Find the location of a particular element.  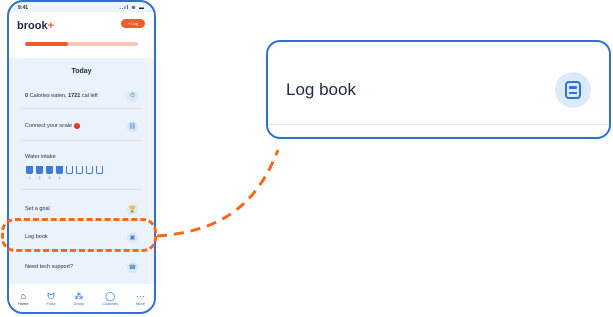

scale-icon is located at coordinates (573, 90).